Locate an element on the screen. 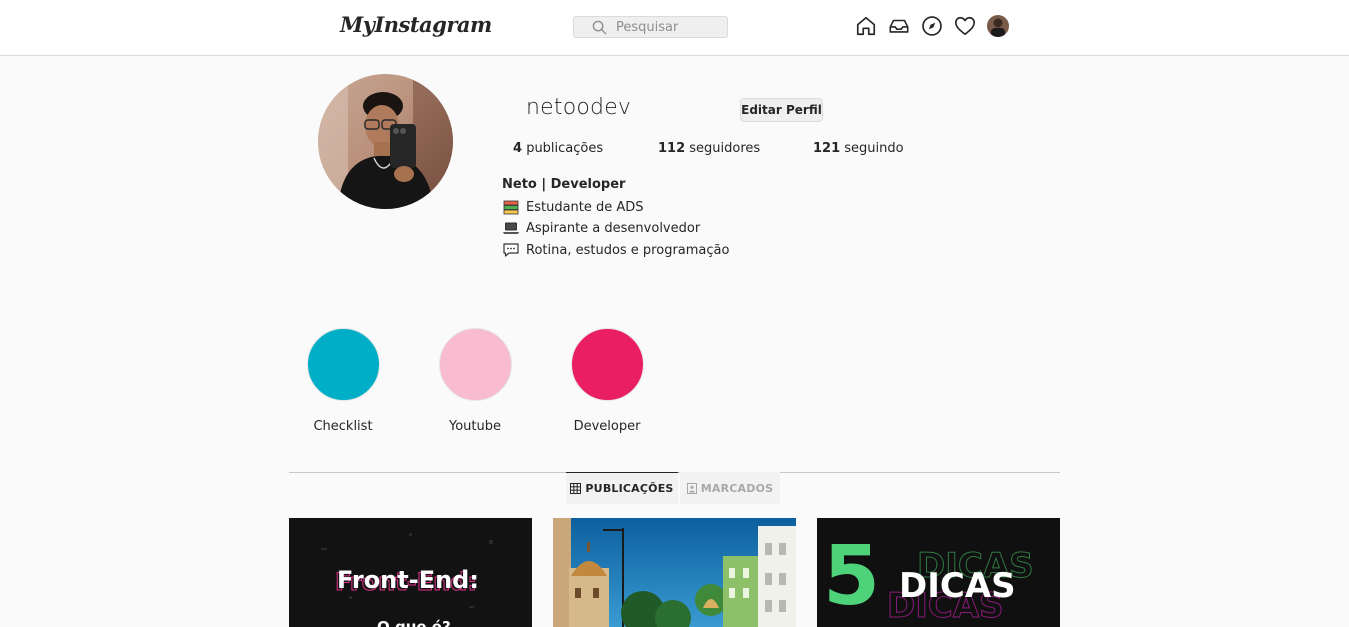  post-photo is located at coordinates (674, 572).